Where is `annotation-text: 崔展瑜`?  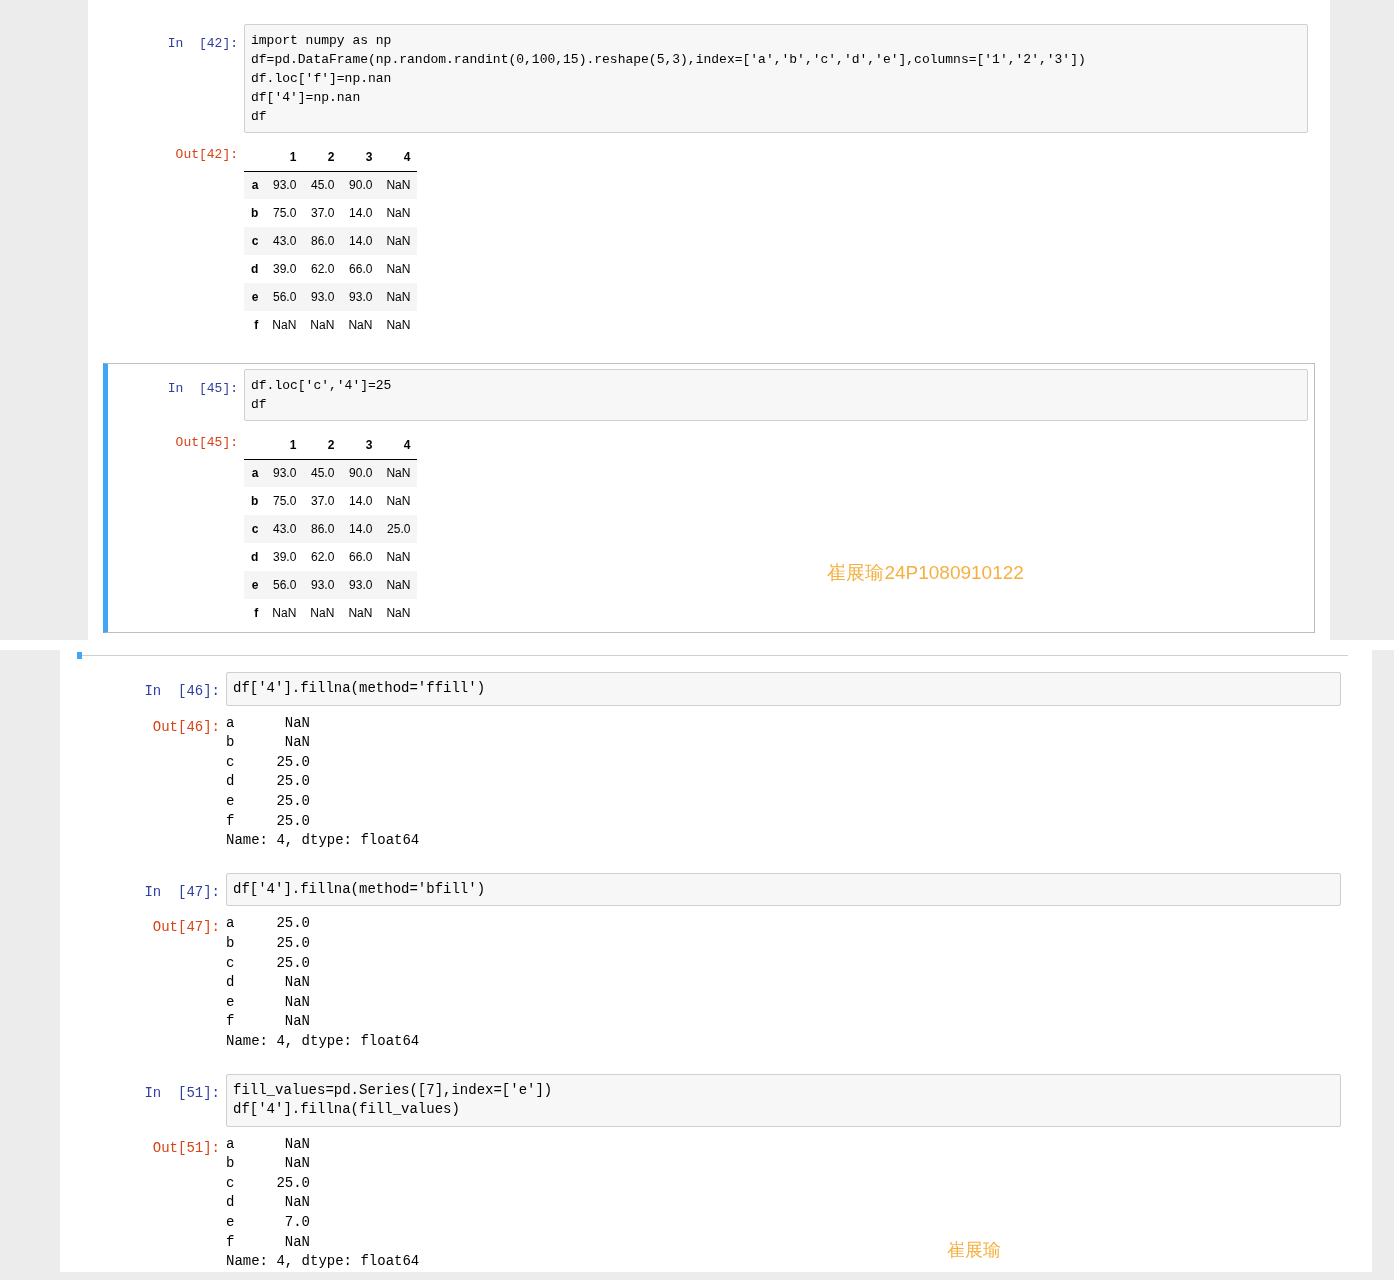
annotation-text: 崔展瑜 is located at coordinates (974, 1250).